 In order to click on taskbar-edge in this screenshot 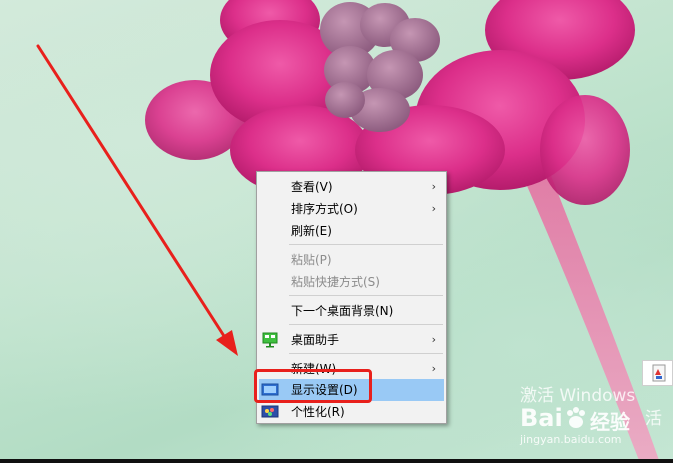, I will do `click(336, 461)`.